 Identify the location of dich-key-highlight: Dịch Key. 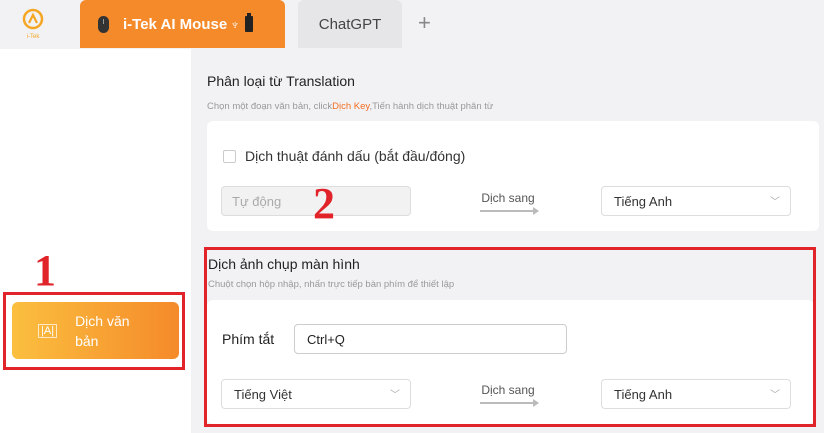
(351, 106).